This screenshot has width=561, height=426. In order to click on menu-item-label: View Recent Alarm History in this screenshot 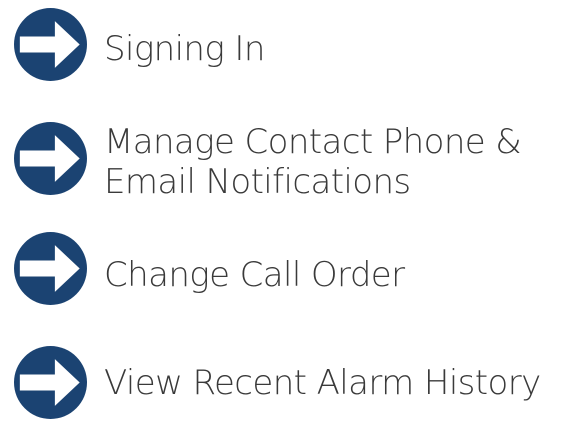, I will do `click(322, 383)`.